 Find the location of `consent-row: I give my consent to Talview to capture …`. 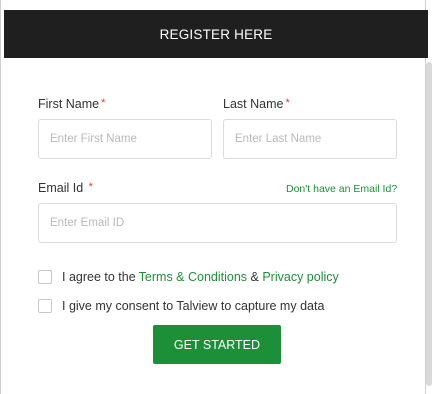

consent-row: I give my consent to Talview to capture … is located at coordinates (181, 306).